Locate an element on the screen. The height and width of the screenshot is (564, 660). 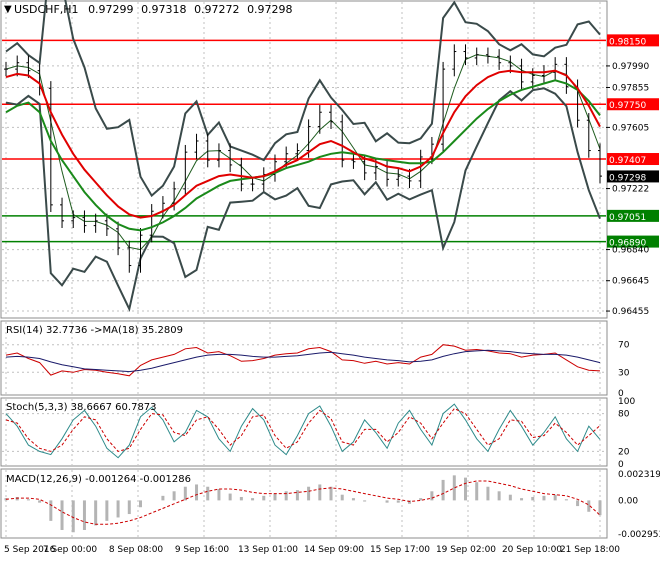
y-tick-label: 0.97990 is located at coordinates (630, 67).